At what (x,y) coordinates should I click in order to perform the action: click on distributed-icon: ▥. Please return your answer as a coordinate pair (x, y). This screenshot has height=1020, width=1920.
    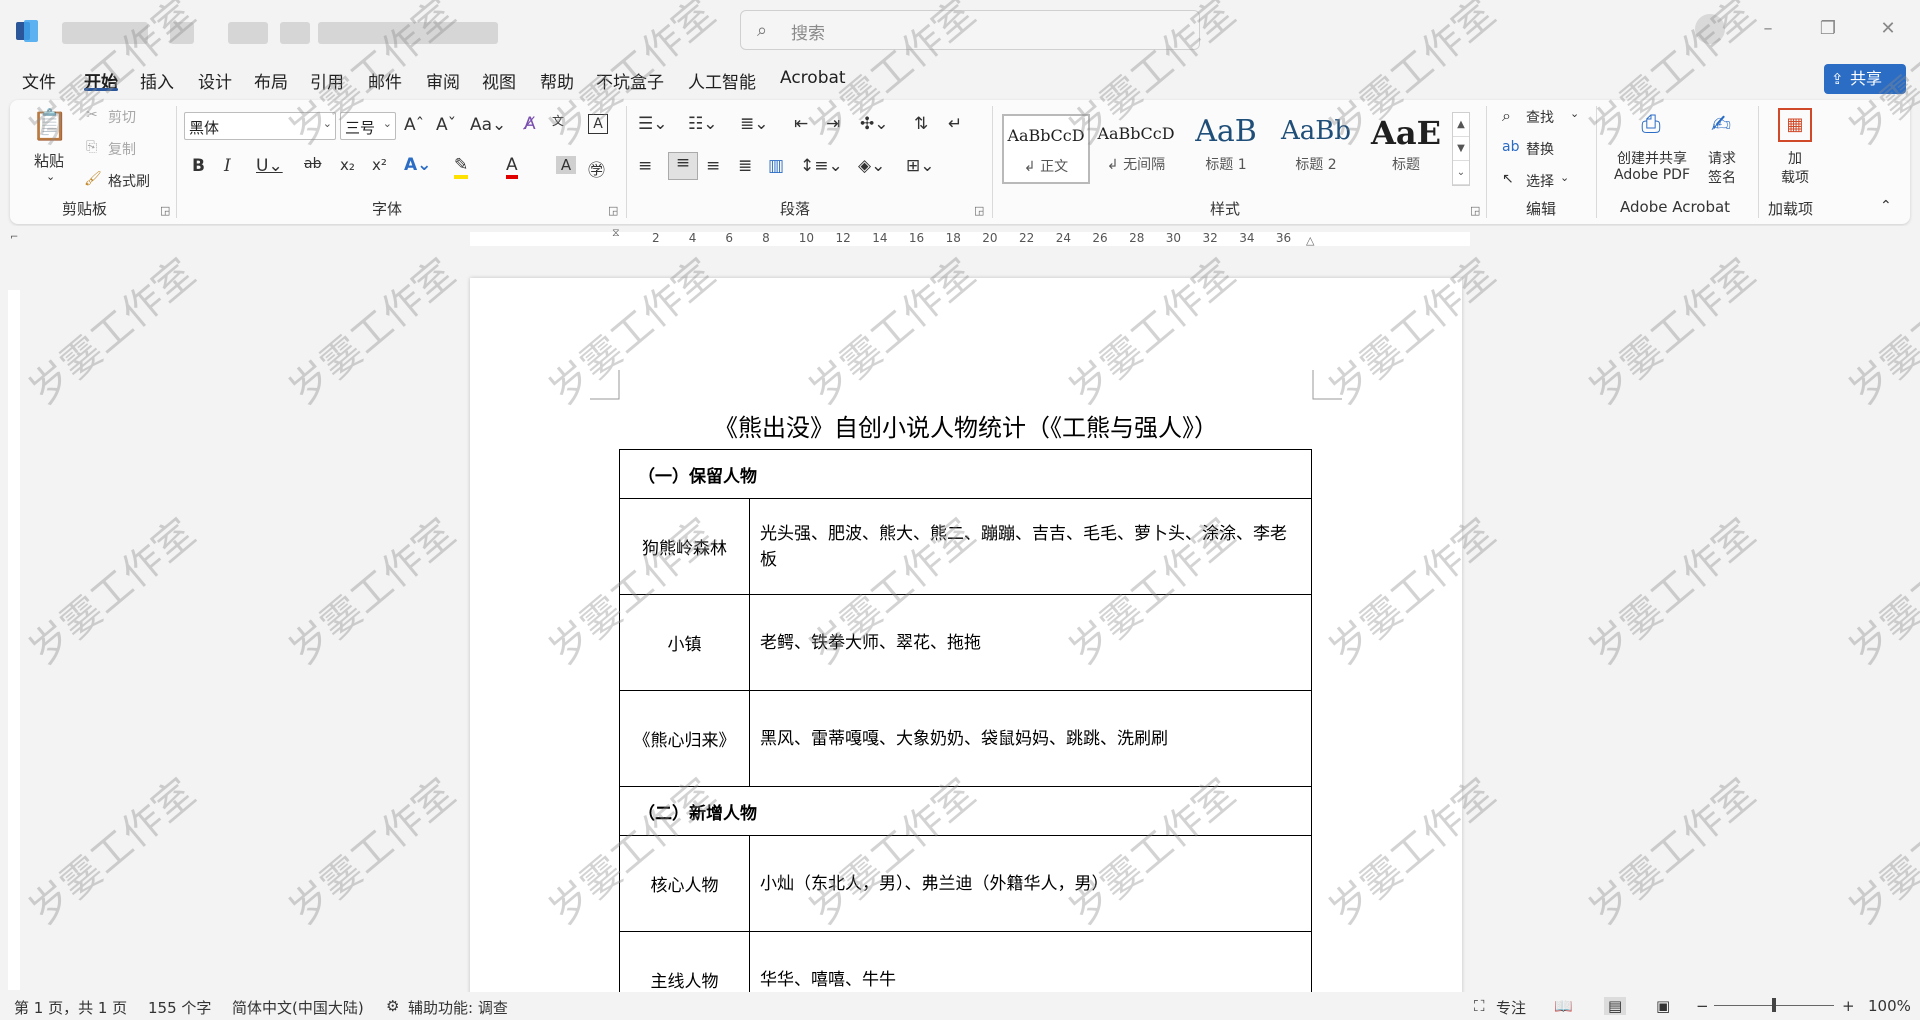
    Looking at the image, I should click on (776, 166).